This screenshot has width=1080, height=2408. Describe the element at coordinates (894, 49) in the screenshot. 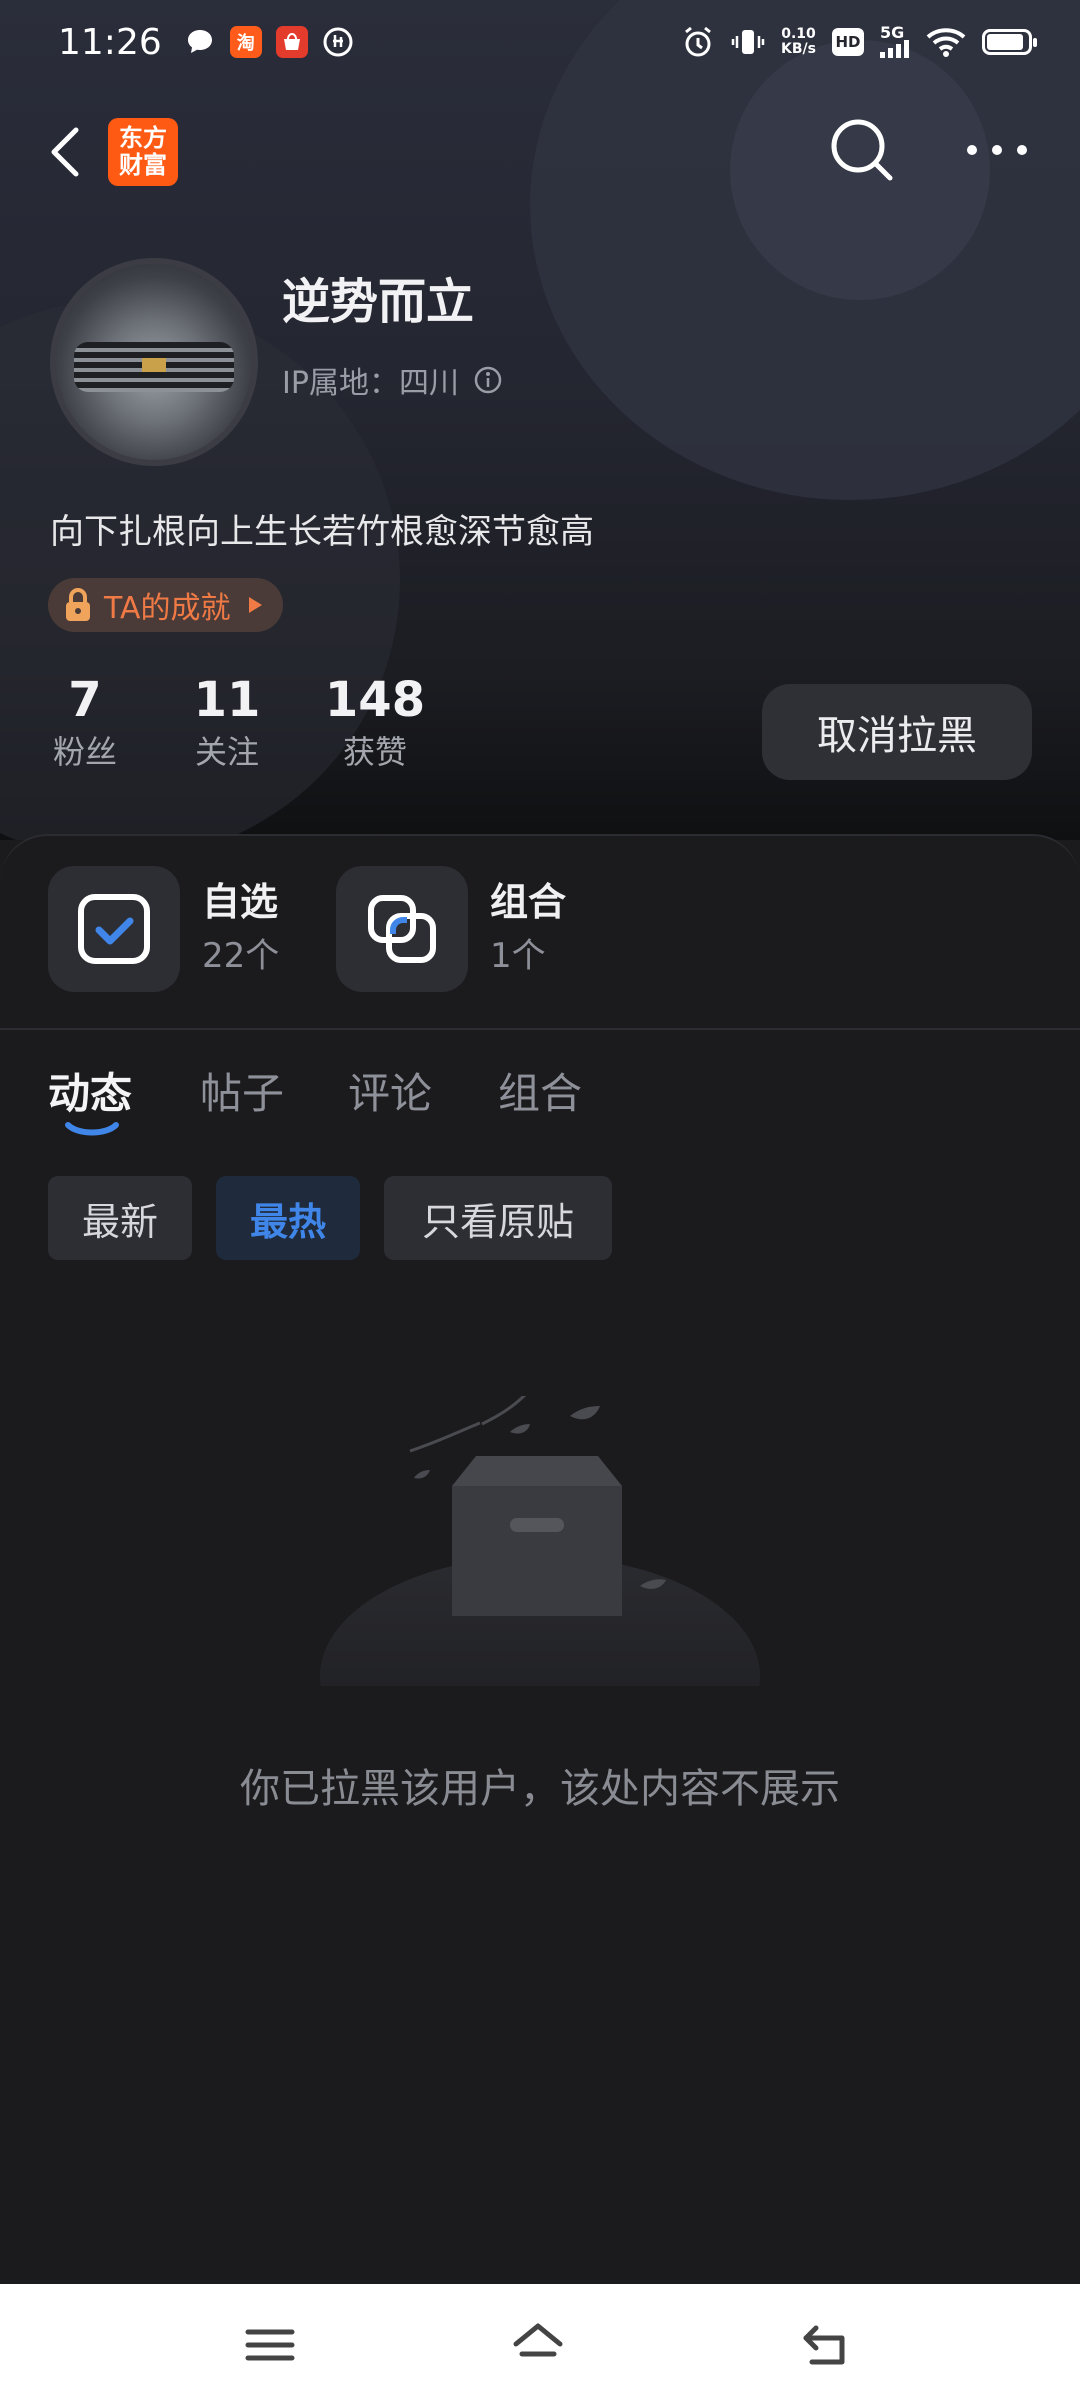

I see `signal-bars-icon` at that location.